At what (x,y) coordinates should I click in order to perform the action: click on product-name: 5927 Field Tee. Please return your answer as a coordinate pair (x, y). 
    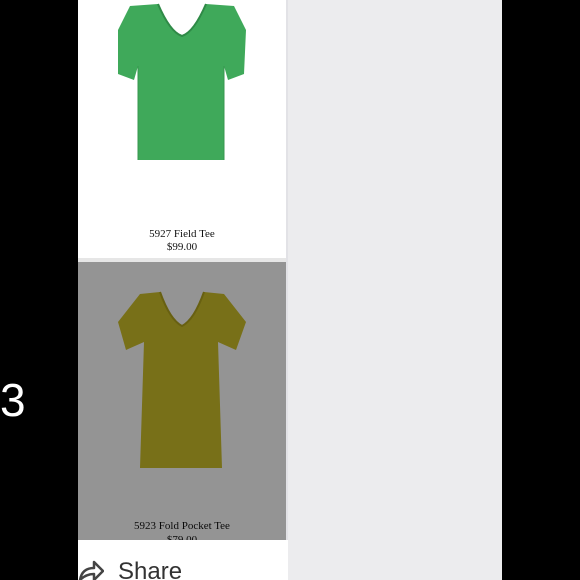
    Looking at the image, I should click on (182, 234).